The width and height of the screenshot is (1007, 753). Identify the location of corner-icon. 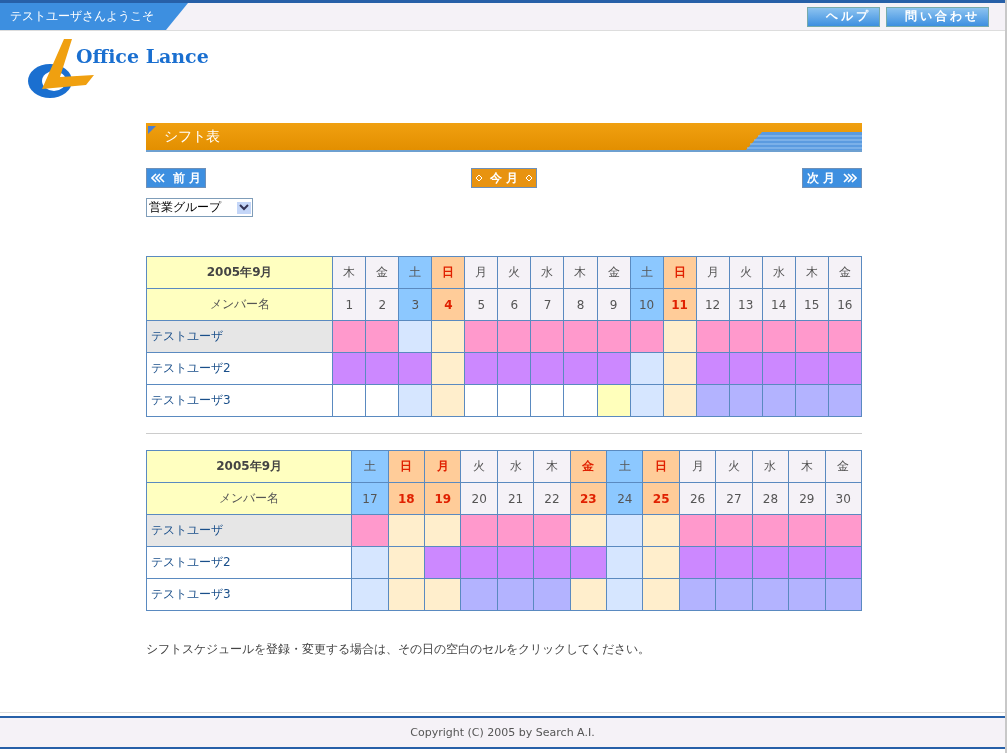
(152, 130).